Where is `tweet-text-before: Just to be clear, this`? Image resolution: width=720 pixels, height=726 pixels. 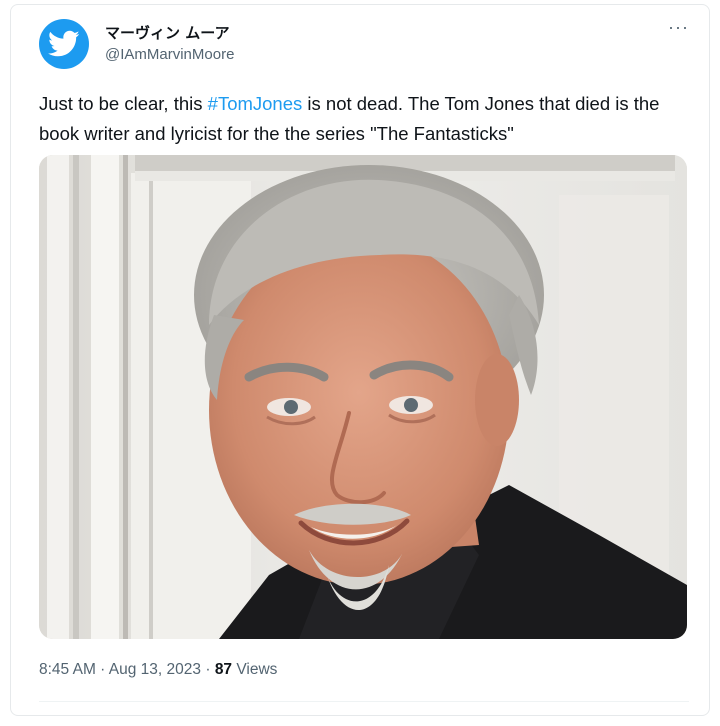 tweet-text-before: Just to be clear, this is located at coordinates (123, 103).